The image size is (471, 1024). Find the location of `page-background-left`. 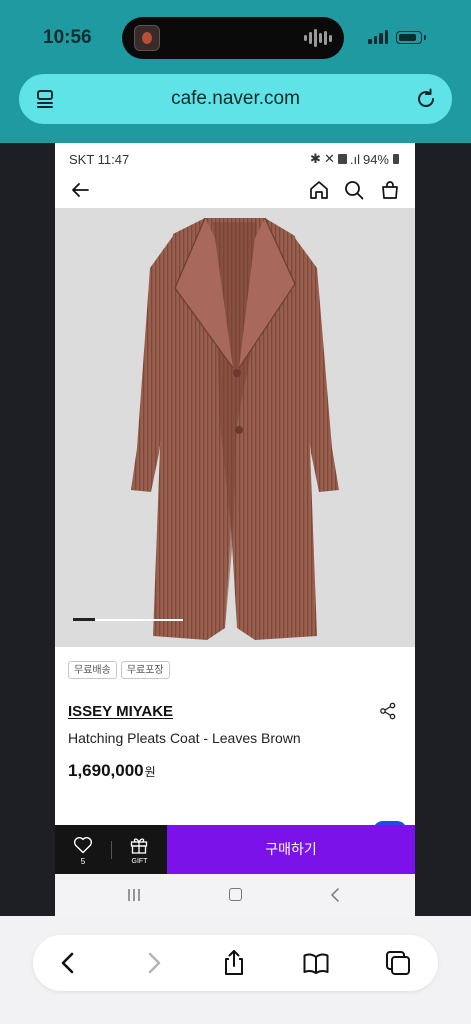

page-background-left is located at coordinates (27, 529).